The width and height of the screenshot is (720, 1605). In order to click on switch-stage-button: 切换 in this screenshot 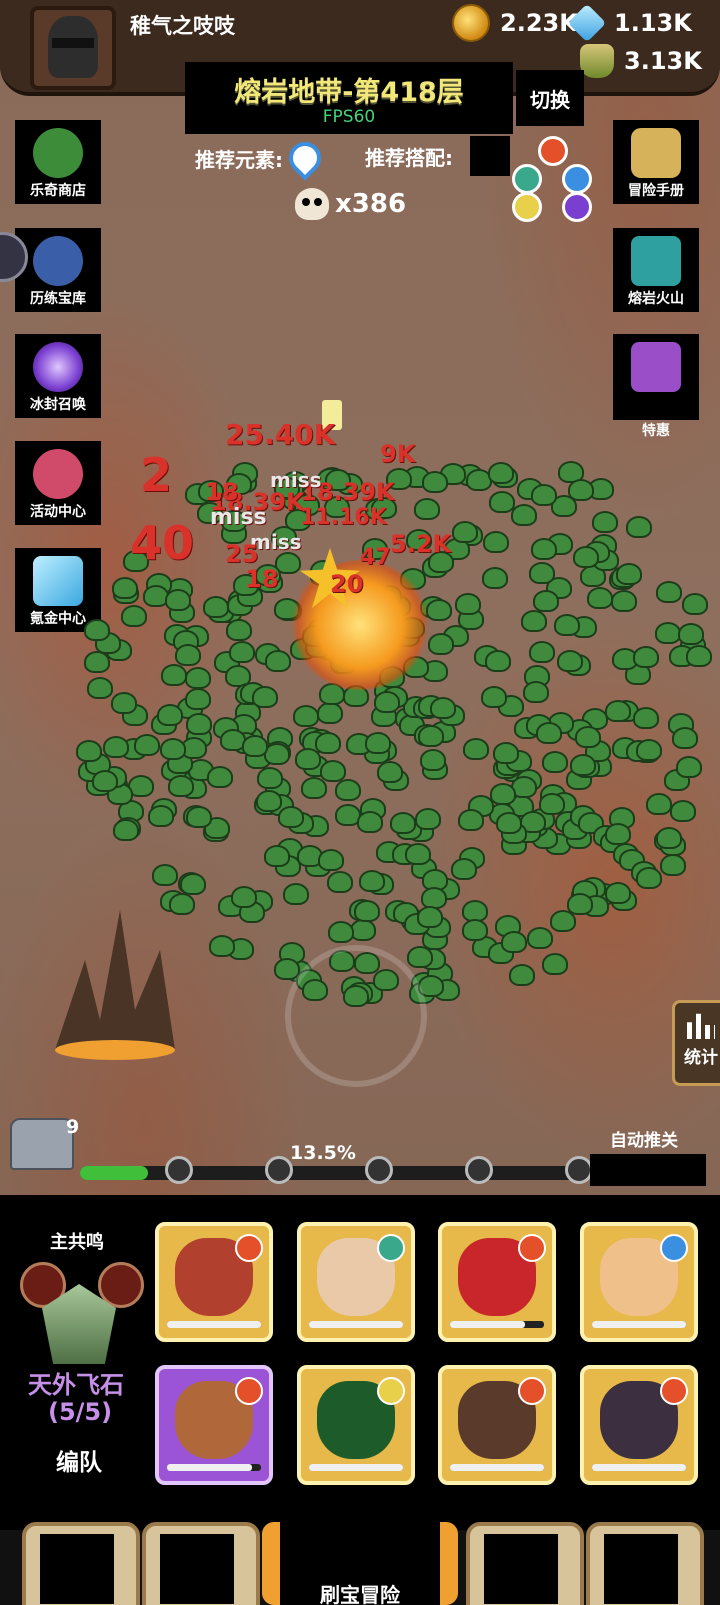, I will do `click(550, 98)`.